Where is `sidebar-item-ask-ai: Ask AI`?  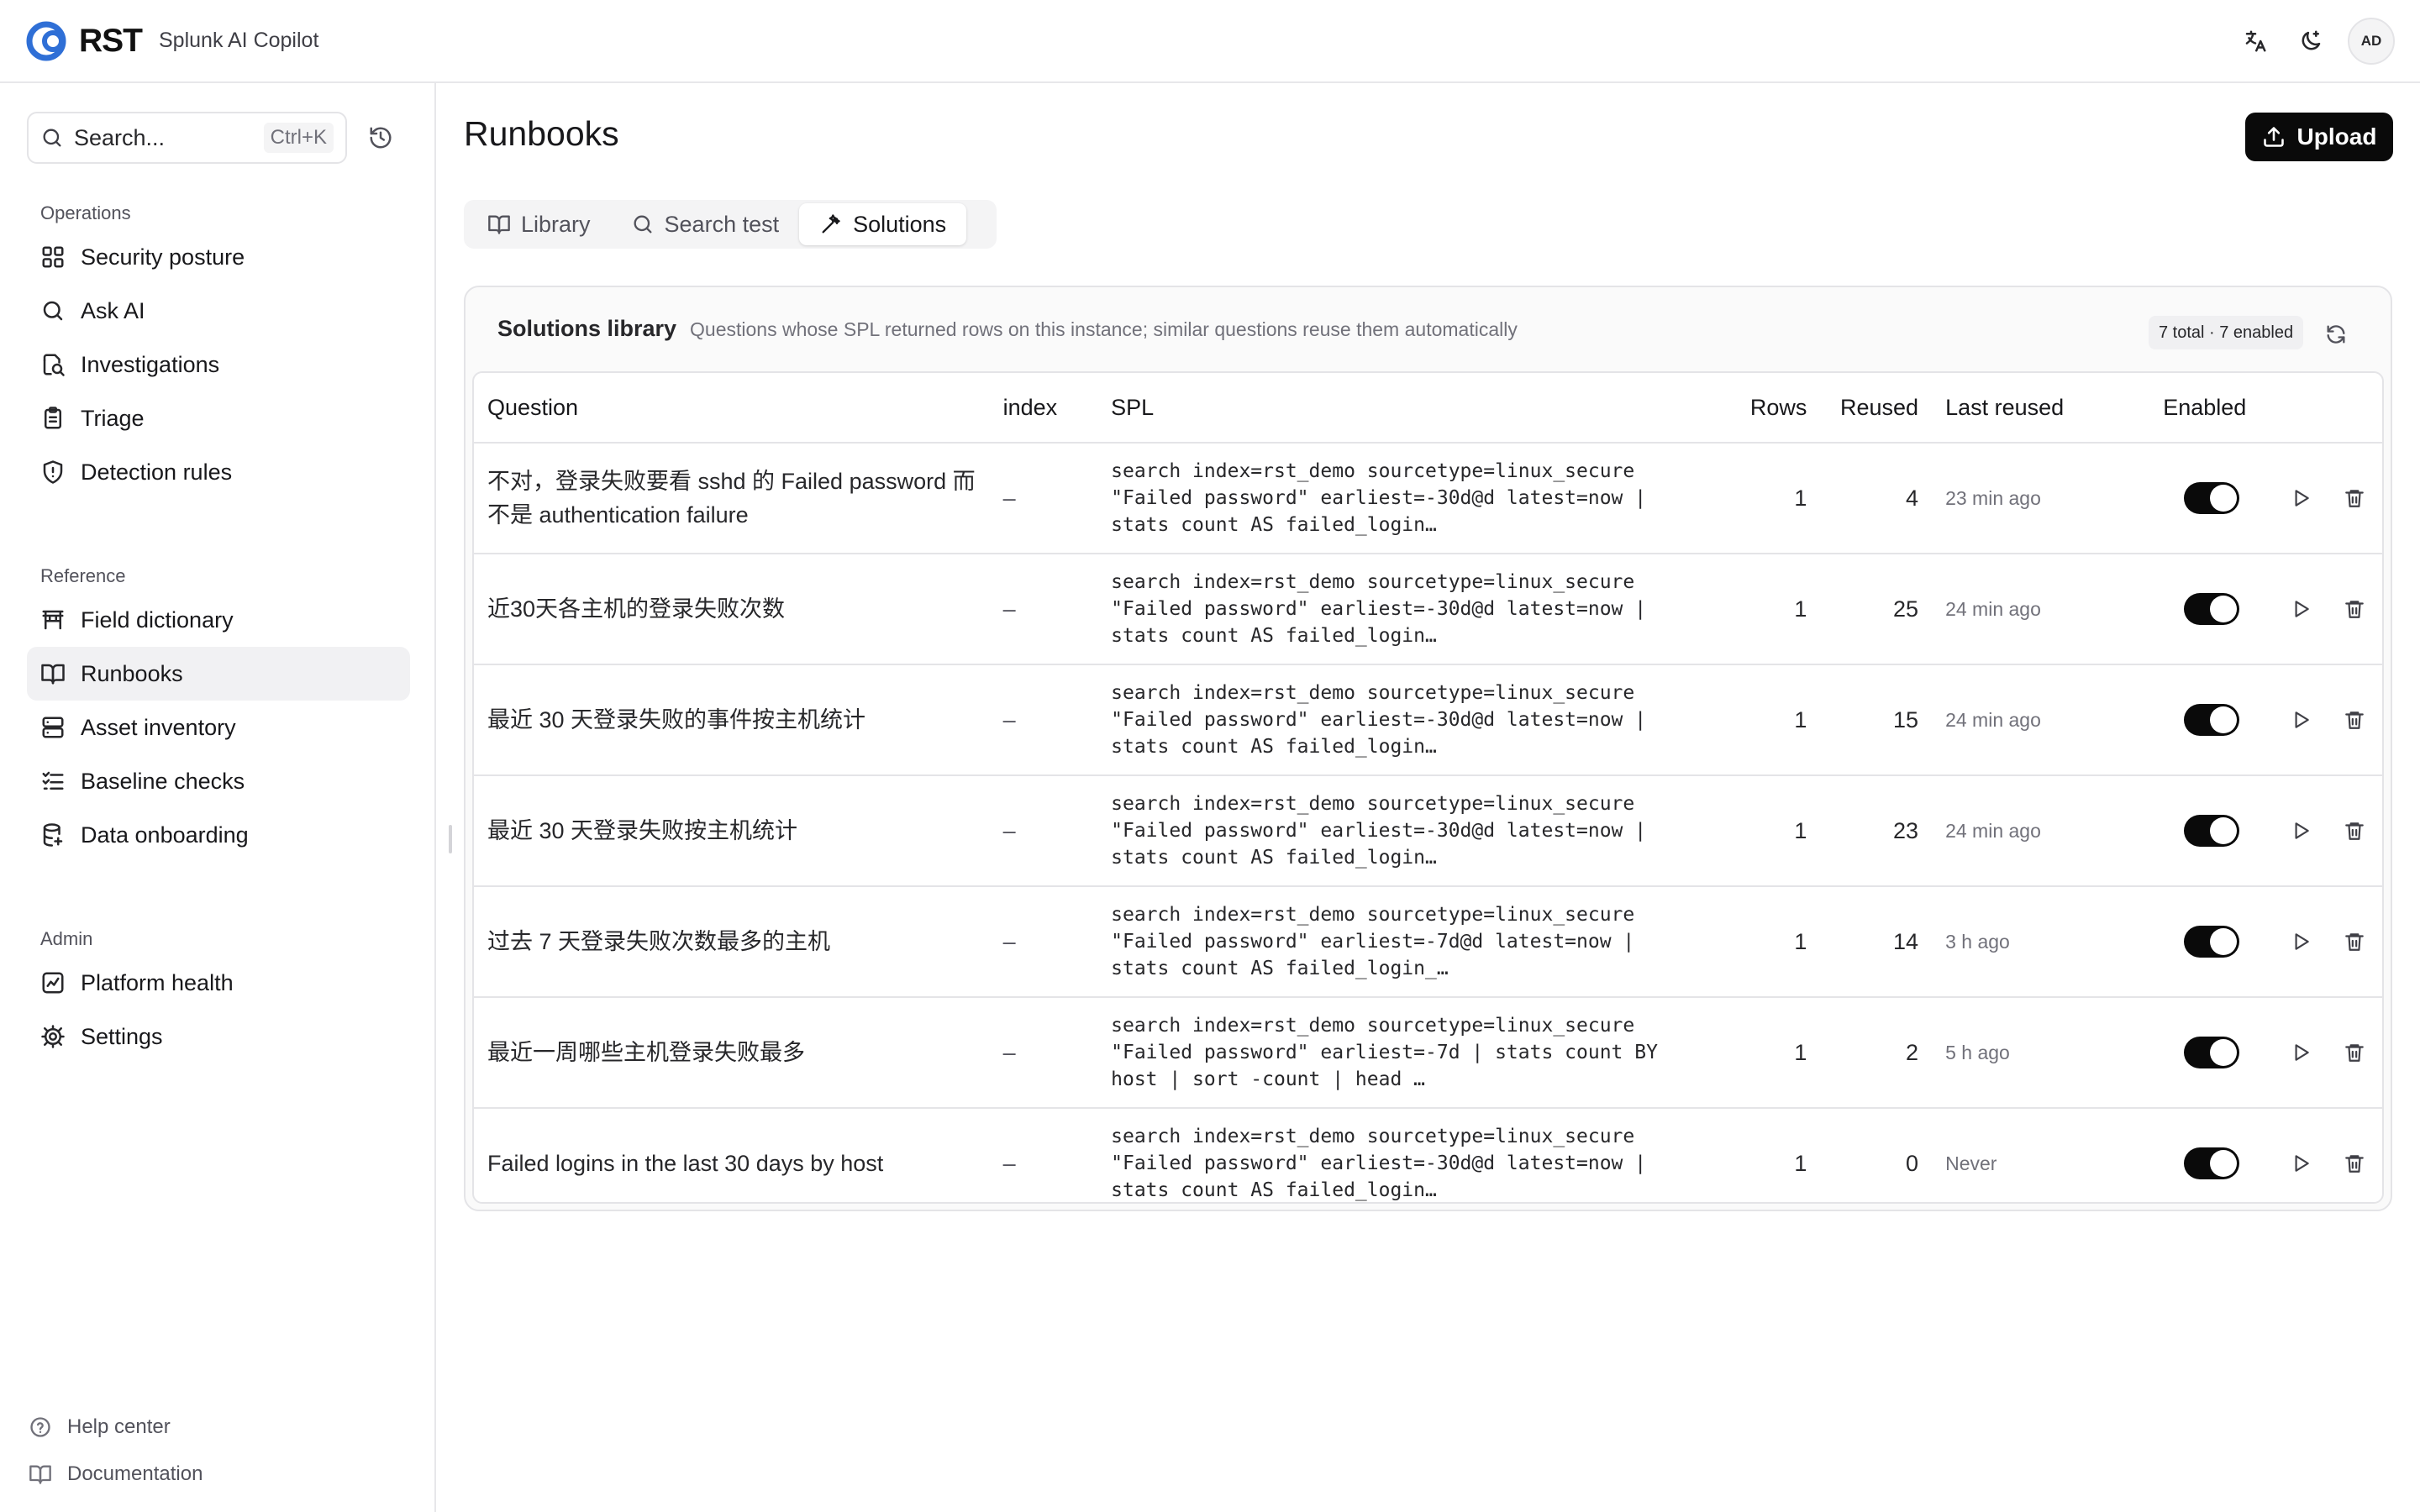
sidebar-item-ask-ai: Ask AI is located at coordinates (218, 311).